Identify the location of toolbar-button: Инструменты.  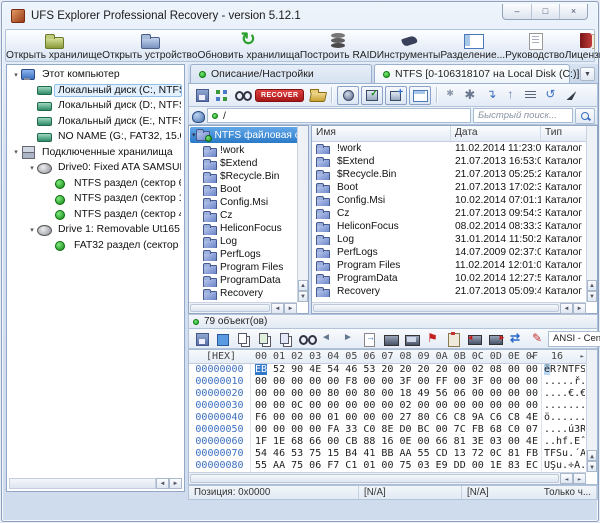
(409, 45).